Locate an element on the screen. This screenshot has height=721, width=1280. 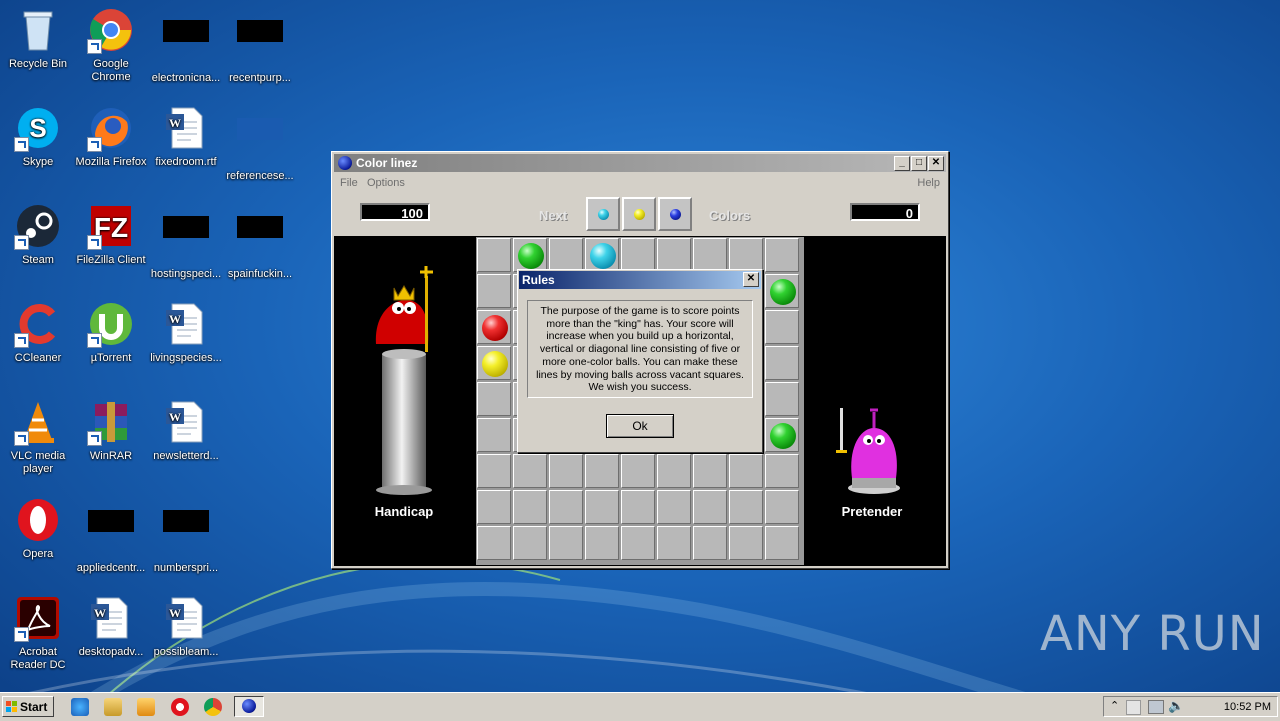
menu-file: File is located at coordinates (349, 183).